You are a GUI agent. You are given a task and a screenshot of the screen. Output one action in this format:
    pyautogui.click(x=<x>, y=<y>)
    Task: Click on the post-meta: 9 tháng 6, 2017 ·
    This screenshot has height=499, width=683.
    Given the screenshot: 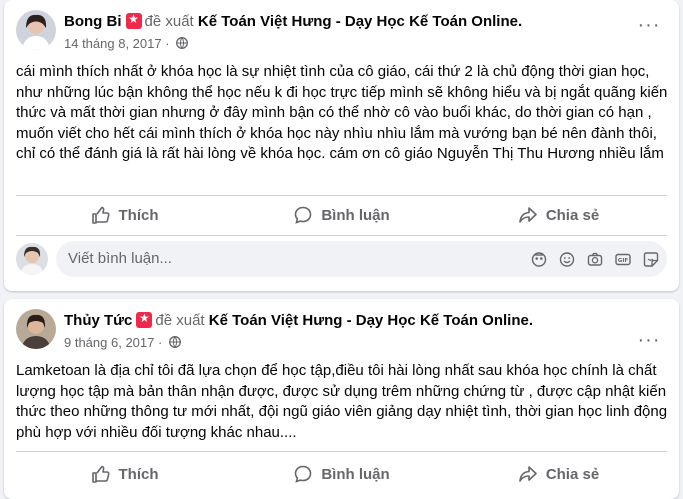 What is the action you would take?
    pyautogui.click(x=122, y=342)
    